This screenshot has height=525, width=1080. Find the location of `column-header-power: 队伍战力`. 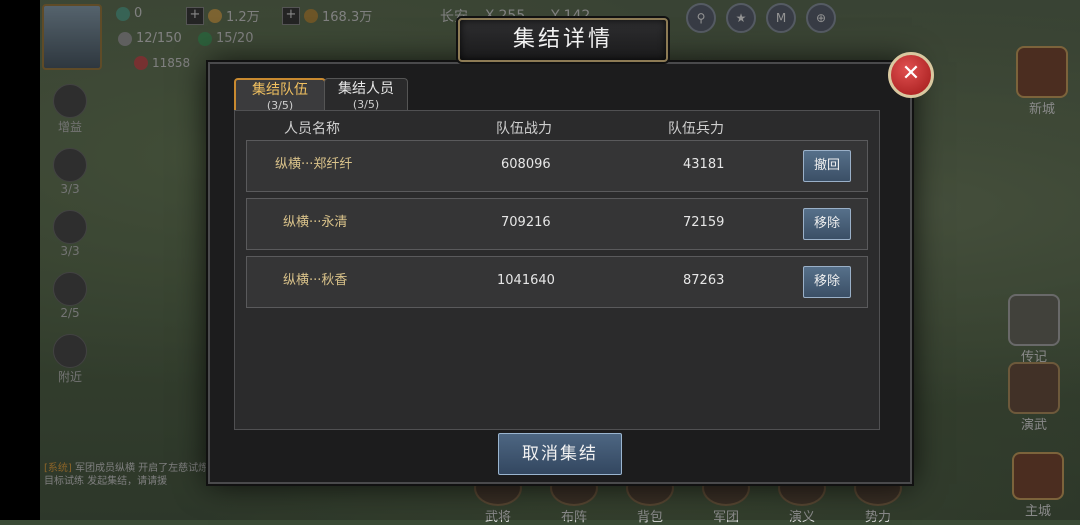

column-header-power: 队伍战力 is located at coordinates (524, 129).